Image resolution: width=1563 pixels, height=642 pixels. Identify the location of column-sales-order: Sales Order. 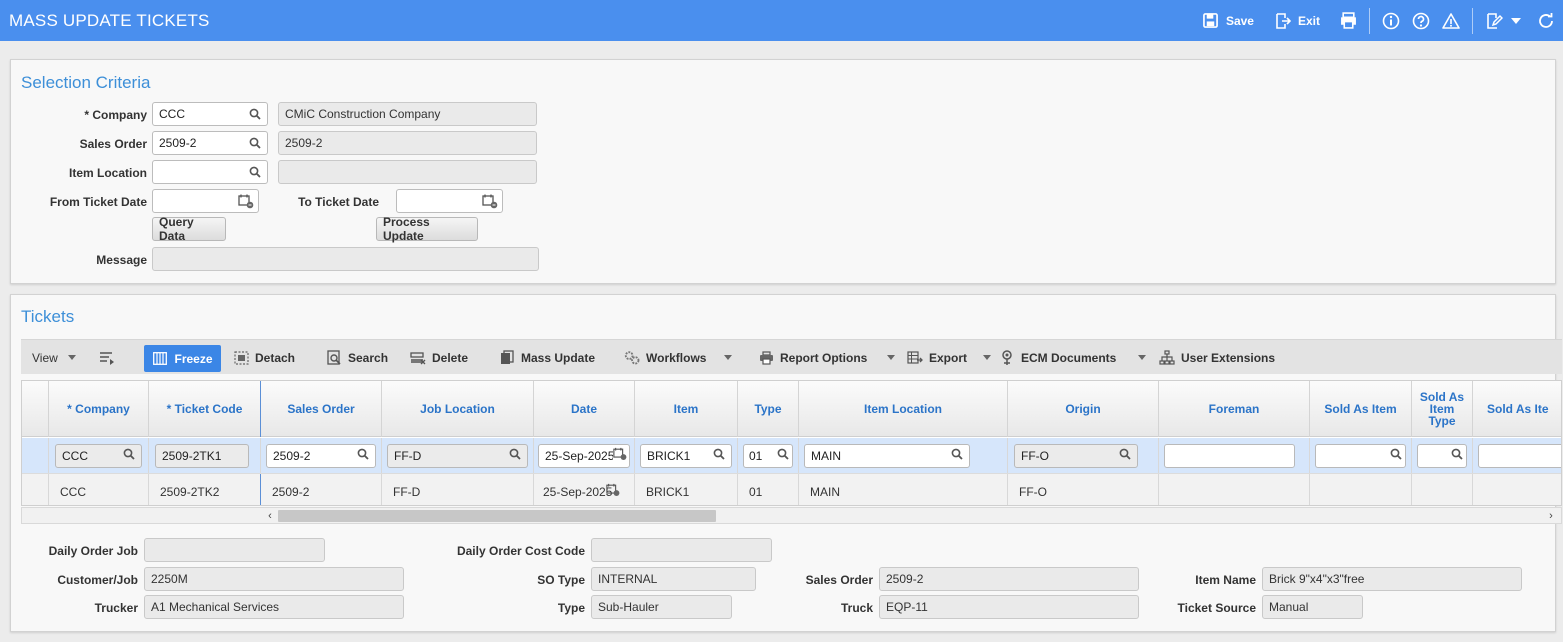
(321, 409).